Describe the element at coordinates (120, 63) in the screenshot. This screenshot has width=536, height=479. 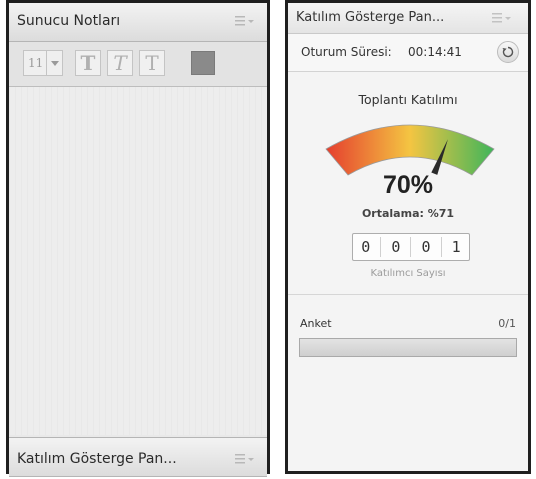
I see `italic-button: T` at that location.